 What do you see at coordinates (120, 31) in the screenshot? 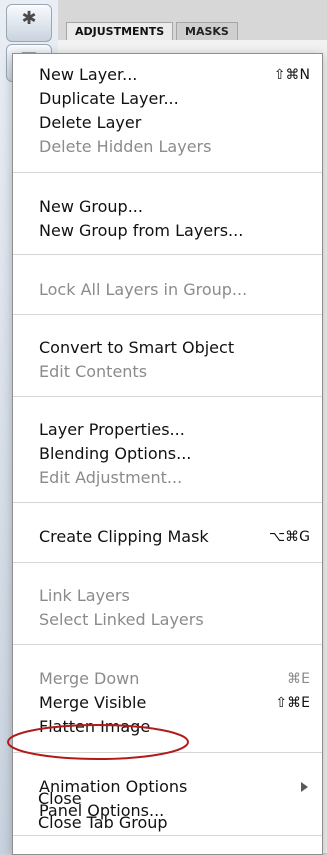
I see `tab-adjustments: ADJUSTMENTS` at bounding box center [120, 31].